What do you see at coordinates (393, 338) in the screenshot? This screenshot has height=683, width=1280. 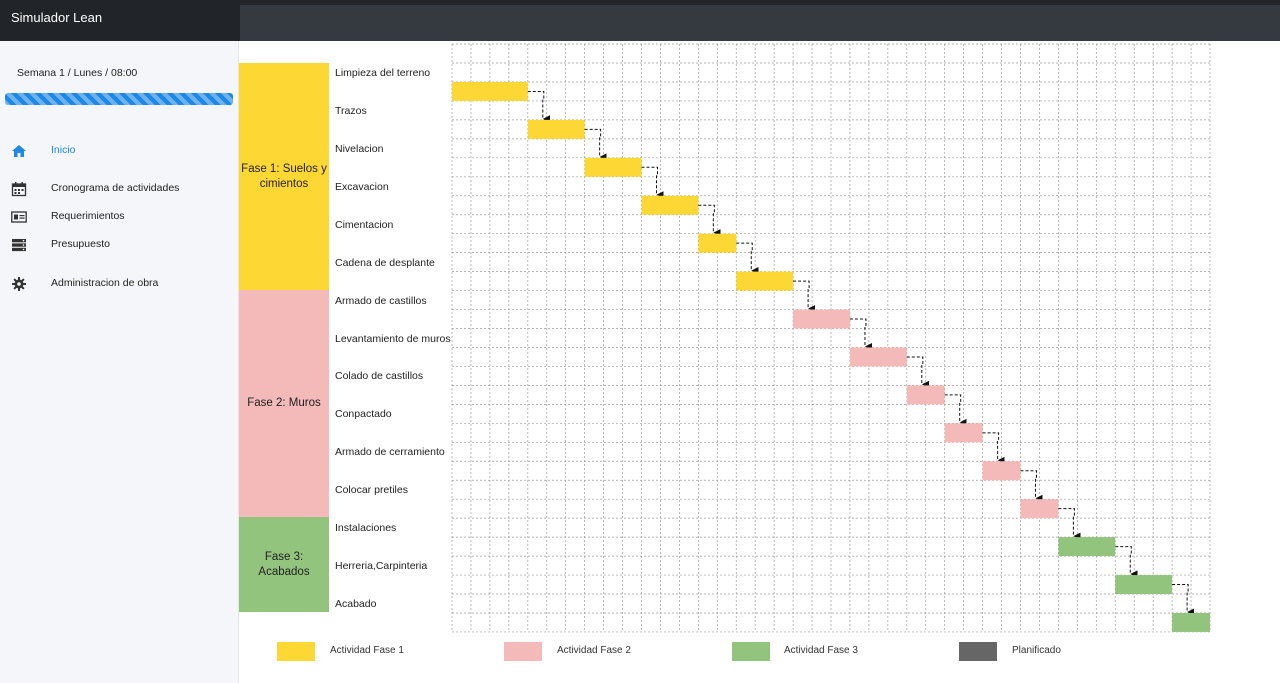 I see `task-label: Levantamiento de muros` at bounding box center [393, 338].